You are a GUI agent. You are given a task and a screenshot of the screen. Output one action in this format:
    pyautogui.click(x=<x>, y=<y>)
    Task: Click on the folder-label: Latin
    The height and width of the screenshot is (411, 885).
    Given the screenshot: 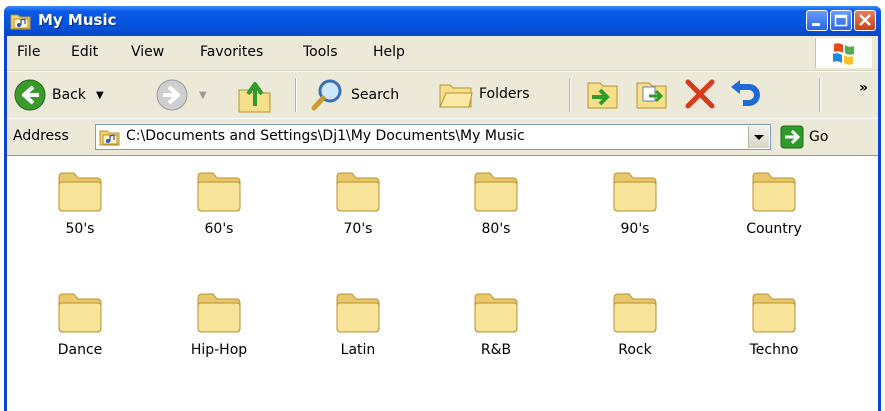 What is the action you would take?
    pyautogui.click(x=358, y=350)
    